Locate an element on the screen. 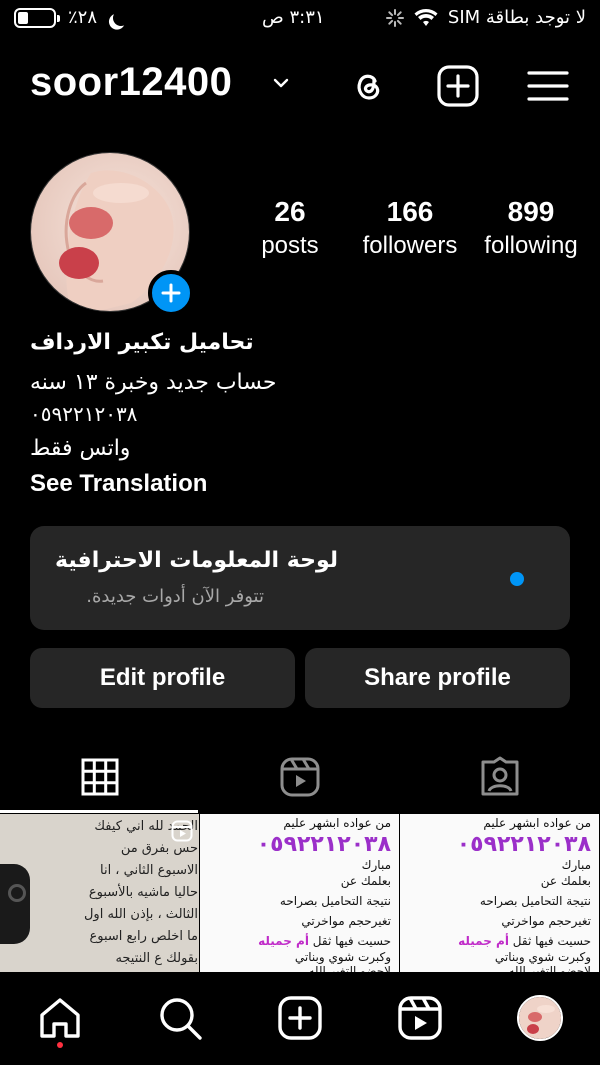 The width and height of the screenshot is (600, 1065). post-text-line: الاسبوع الثاني ، انا is located at coordinates (148, 870).